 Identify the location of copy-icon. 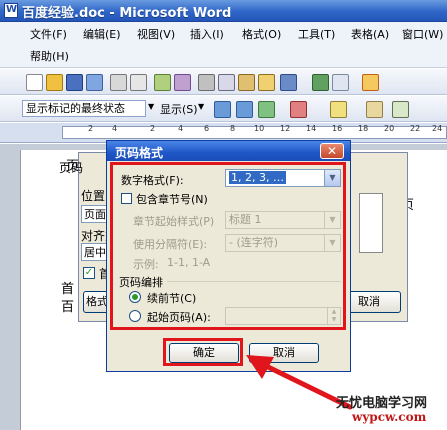
(226, 82).